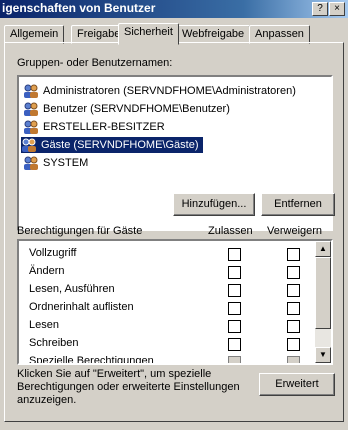 Image resolution: width=348 pixels, height=430 pixels. I want to click on list-item-selected: Gäste (SERVNDFHOME\Gäste), so click(112, 145).